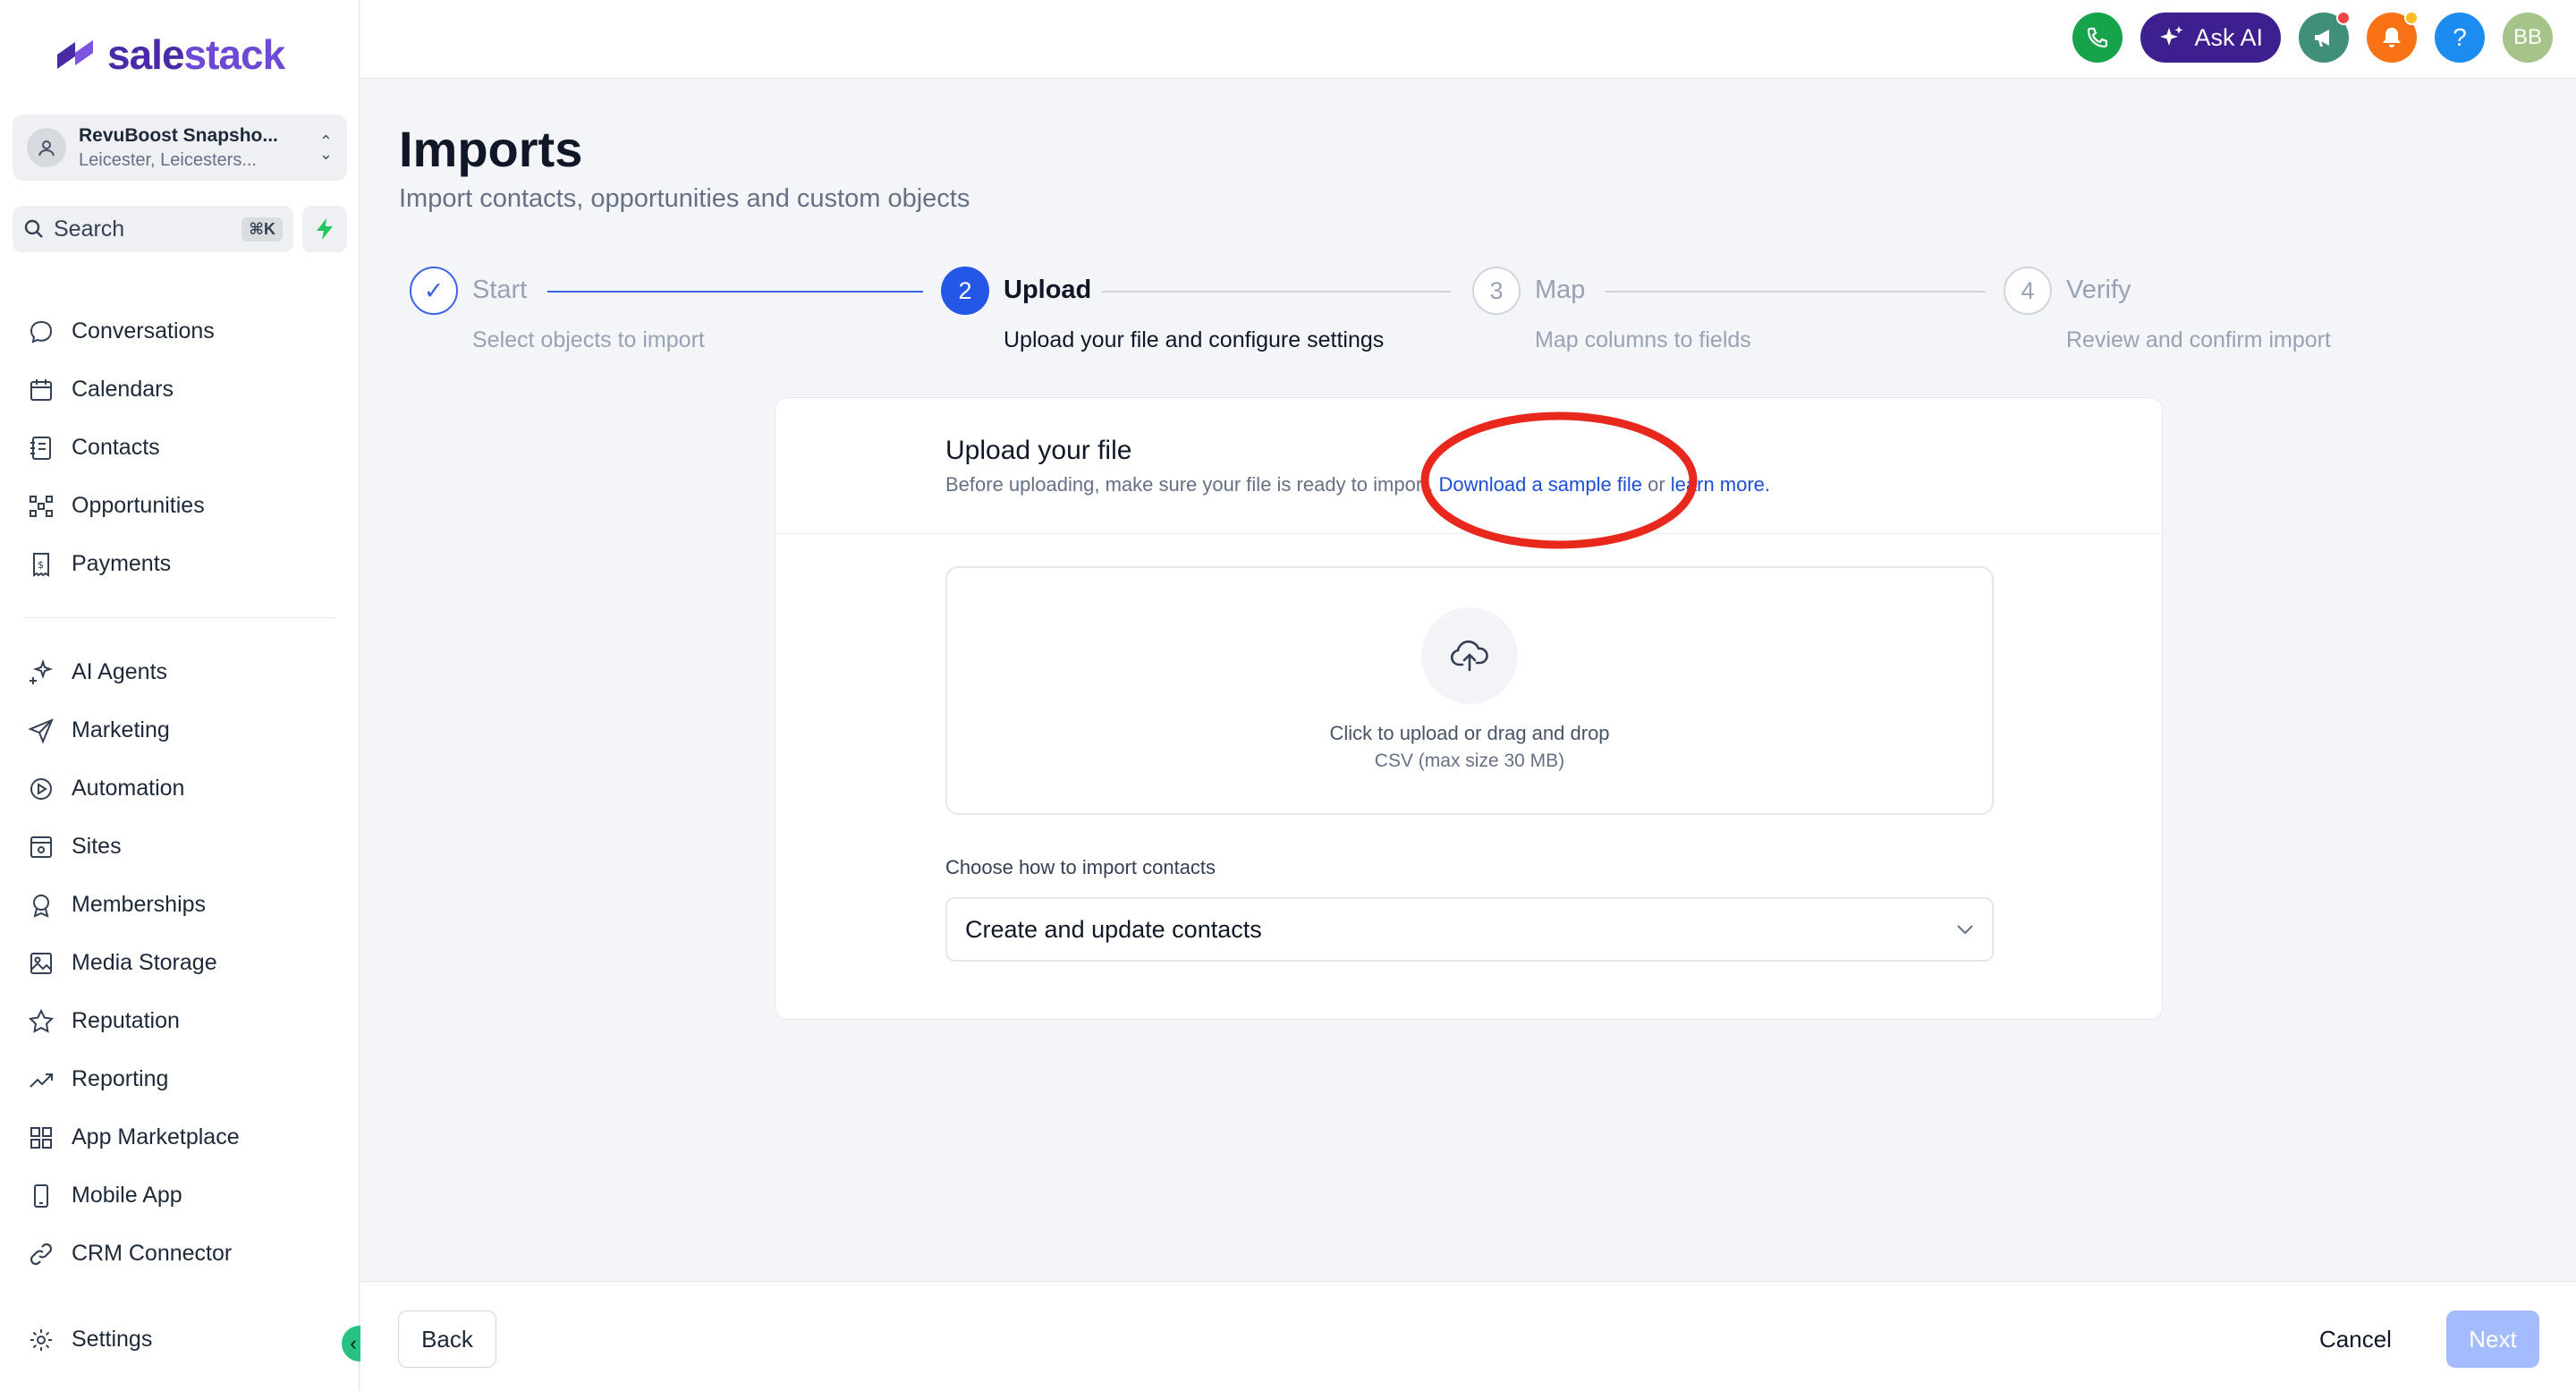 The height and width of the screenshot is (1391, 2576). What do you see at coordinates (132, 788) in the screenshot?
I see `sidebar-item-automation: Automation` at bounding box center [132, 788].